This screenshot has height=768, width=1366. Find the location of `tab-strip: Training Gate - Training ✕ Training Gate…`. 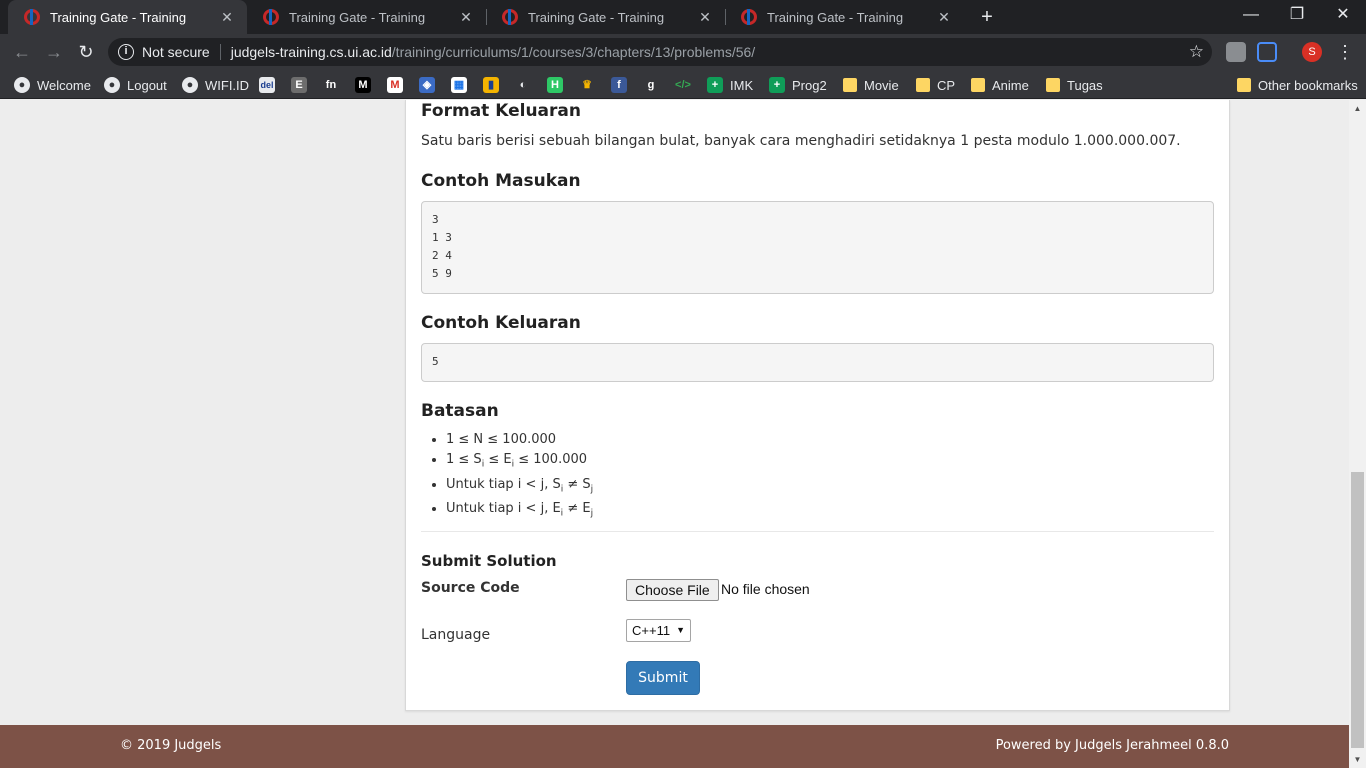

tab-strip: Training Gate - Training ✕ Training Gate… is located at coordinates (683, 17).